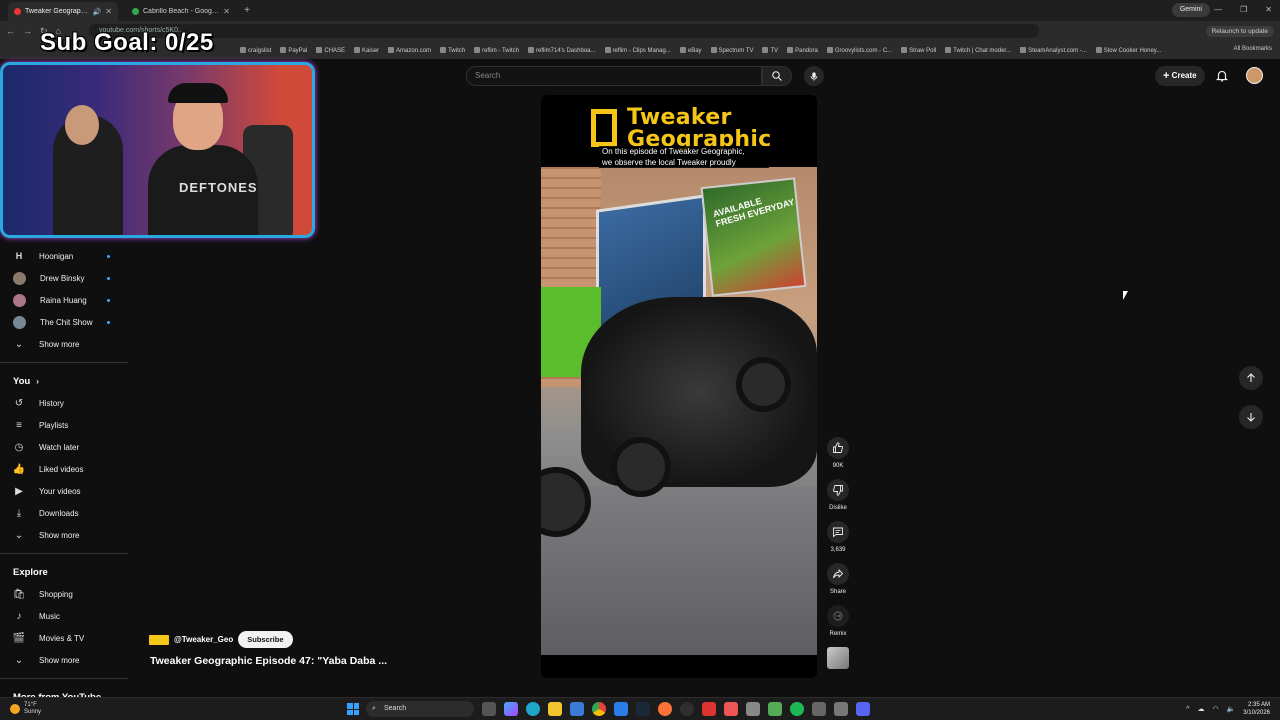  Describe the element at coordinates (64, 469) in the screenshot. I see `sidebar-item-liked-videos: 👍 Liked videos` at that location.